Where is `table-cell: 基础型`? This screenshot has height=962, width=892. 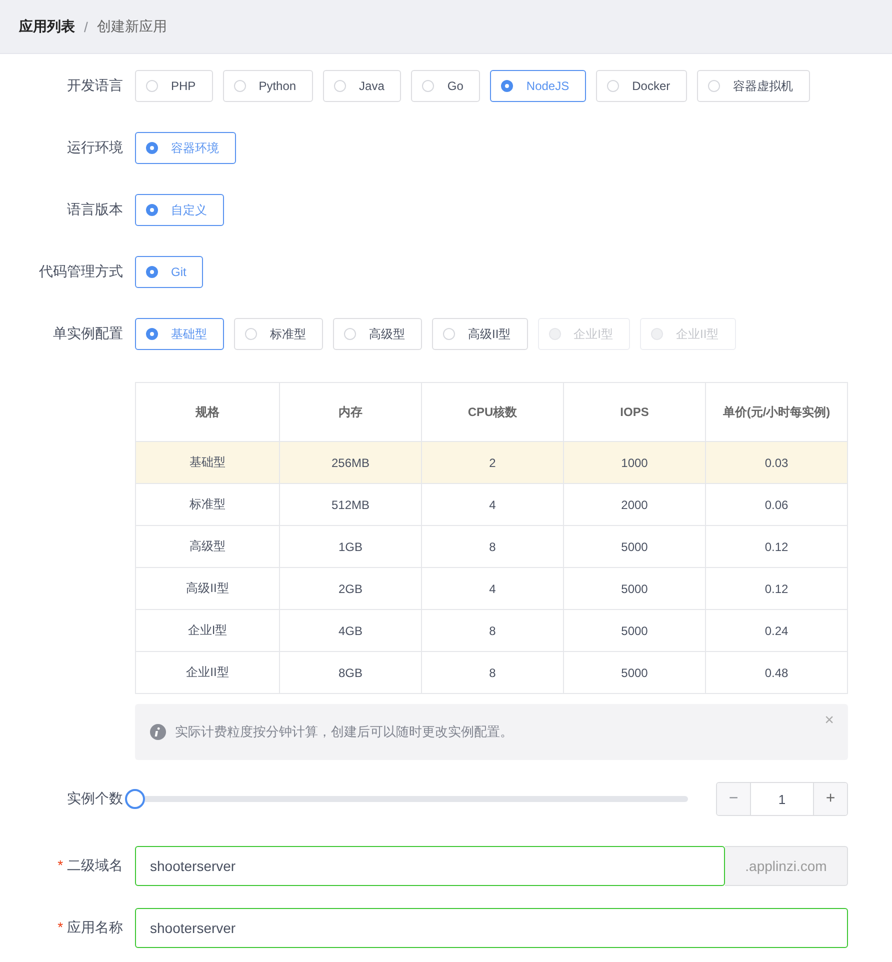 table-cell: 基础型 is located at coordinates (208, 463).